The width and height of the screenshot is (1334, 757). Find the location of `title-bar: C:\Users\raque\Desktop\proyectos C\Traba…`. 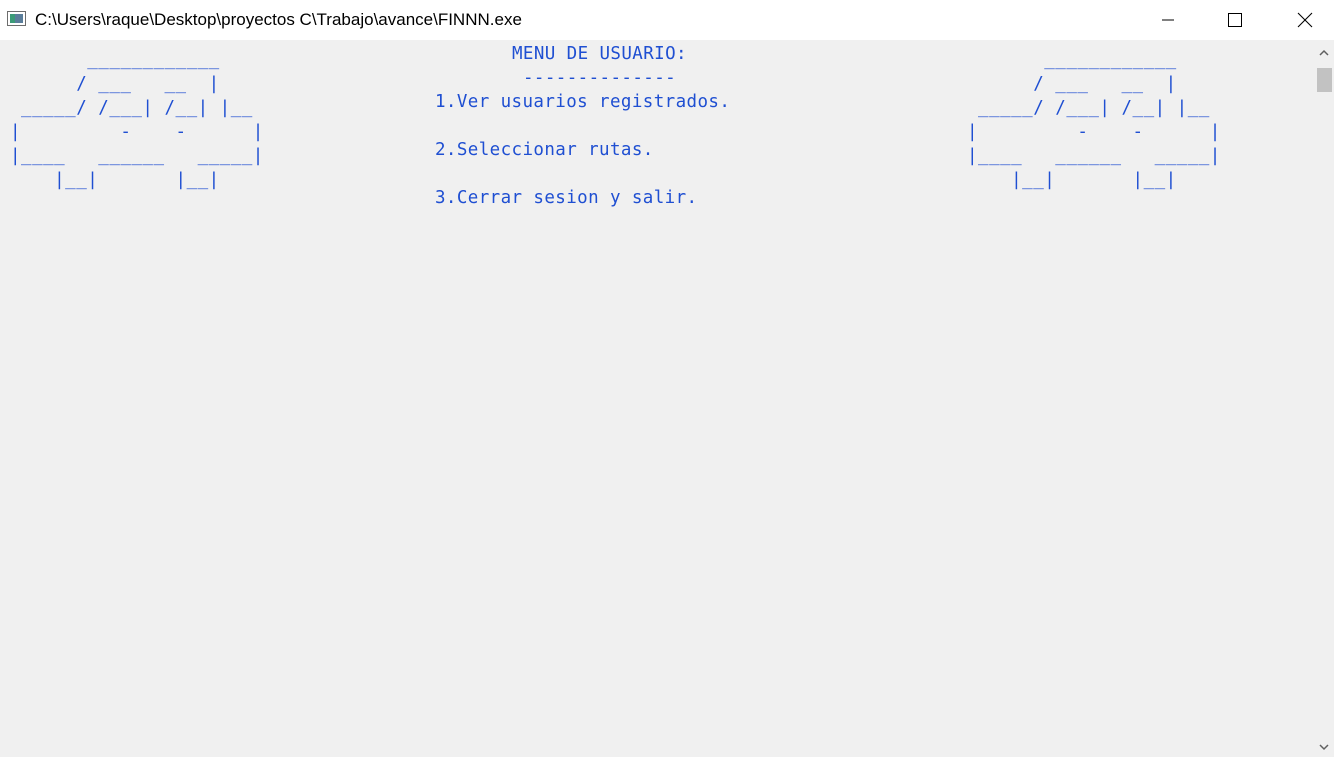

title-bar: C:\Users\raque\Desktop\proyectos C\Traba… is located at coordinates (667, 20).